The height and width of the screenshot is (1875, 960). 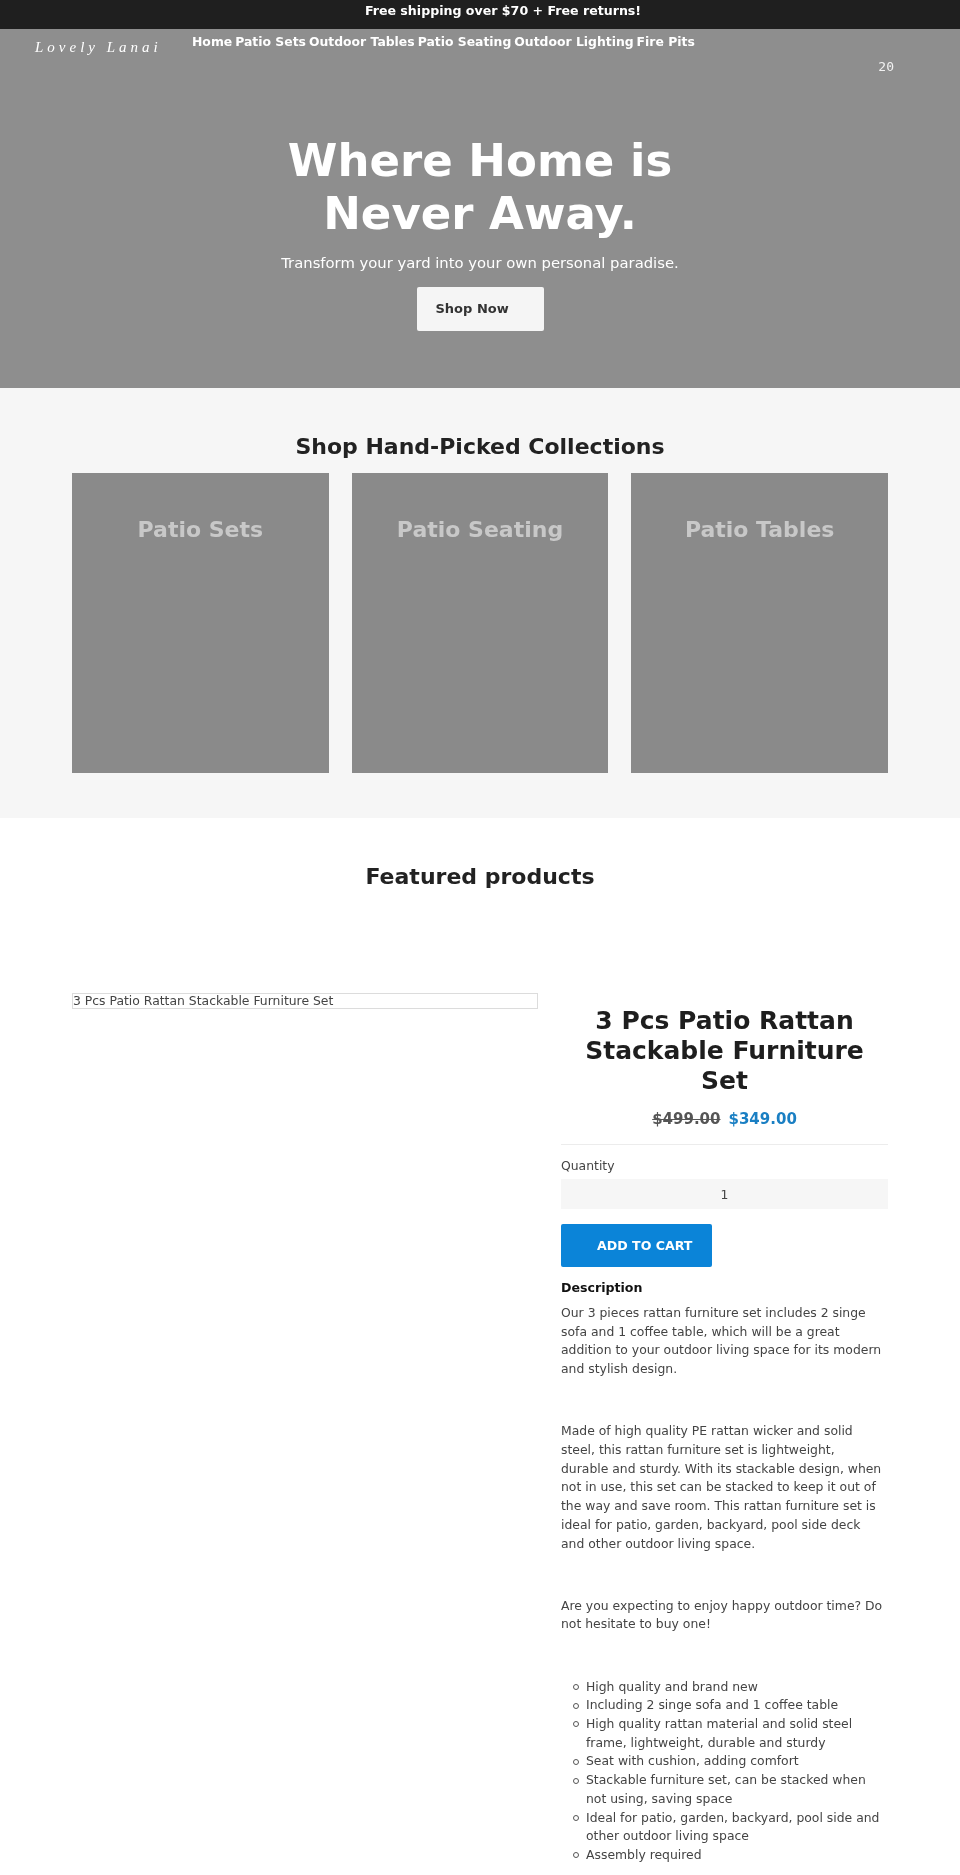 I want to click on feature-text: Ideal for patio, garden, backyard, pool side and other outdoor living space, so click(x=733, y=1827).